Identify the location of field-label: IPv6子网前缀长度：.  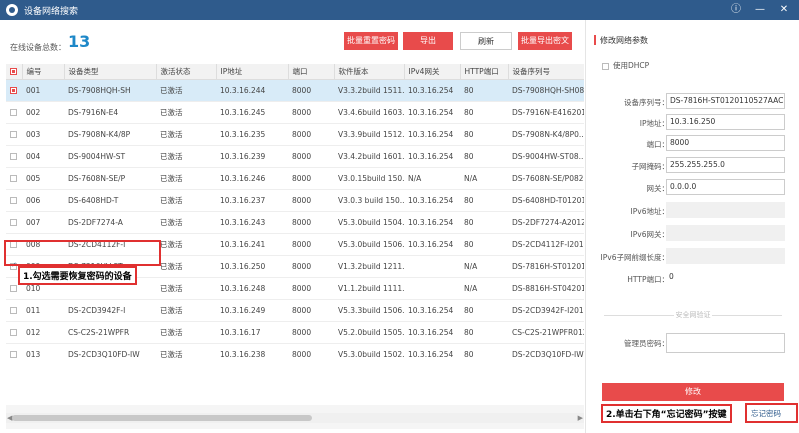
(634, 257).